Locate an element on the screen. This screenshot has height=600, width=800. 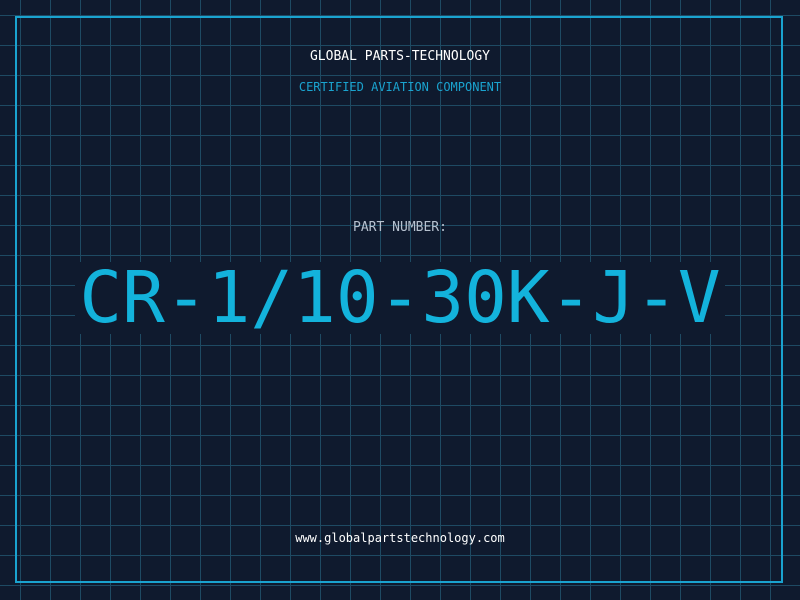
part-number-container: CR-1/10-30K-J-V is located at coordinates (400, 298).